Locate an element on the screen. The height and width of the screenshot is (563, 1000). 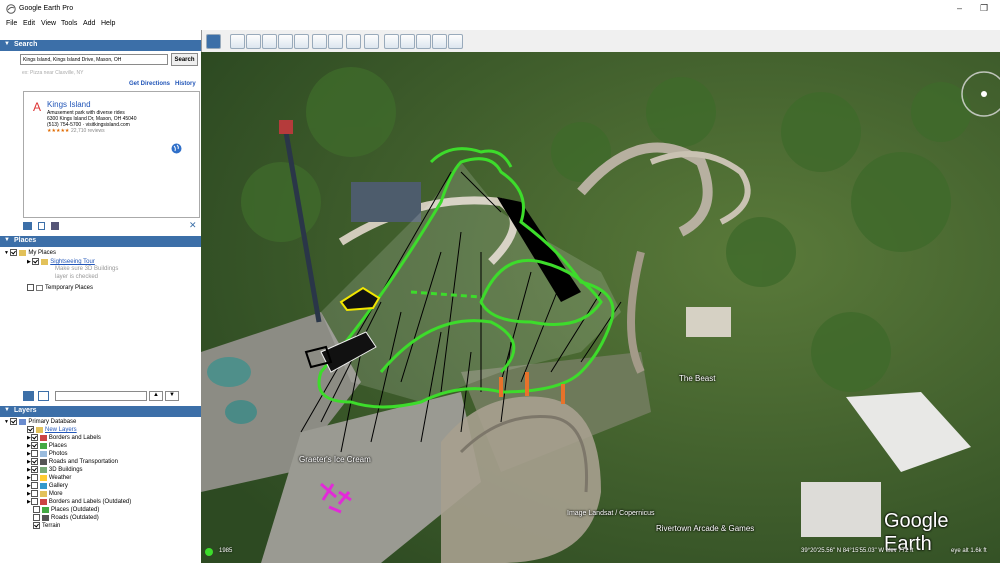
tree-row-temporary-places: Temporary Places is located at coordinates (60, 288).